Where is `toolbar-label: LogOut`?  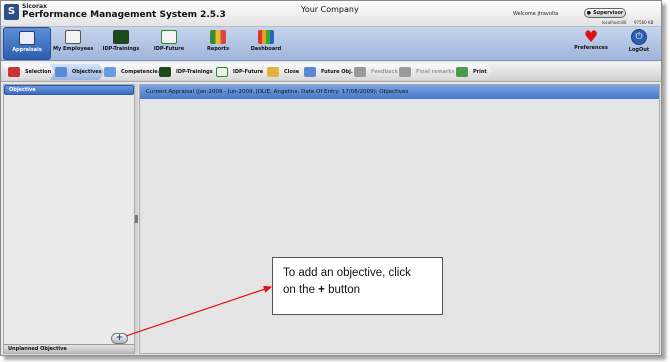
toolbar-label: LogOut is located at coordinates (639, 50).